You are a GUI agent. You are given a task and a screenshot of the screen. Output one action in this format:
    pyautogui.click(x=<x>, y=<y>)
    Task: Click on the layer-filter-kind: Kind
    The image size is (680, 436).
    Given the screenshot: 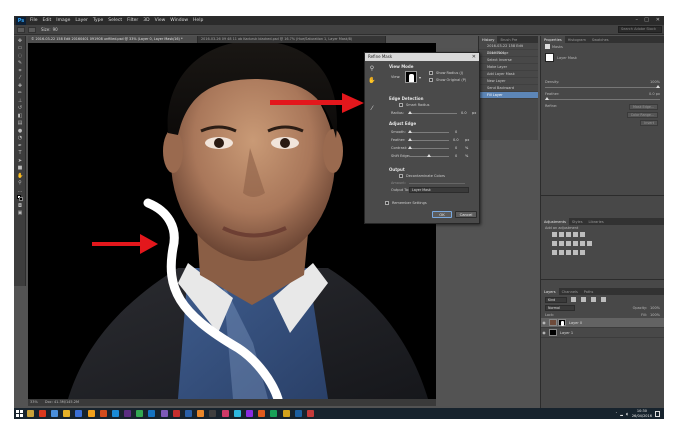 What is the action you would take?
    pyautogui.click(x=556, y=299)
    